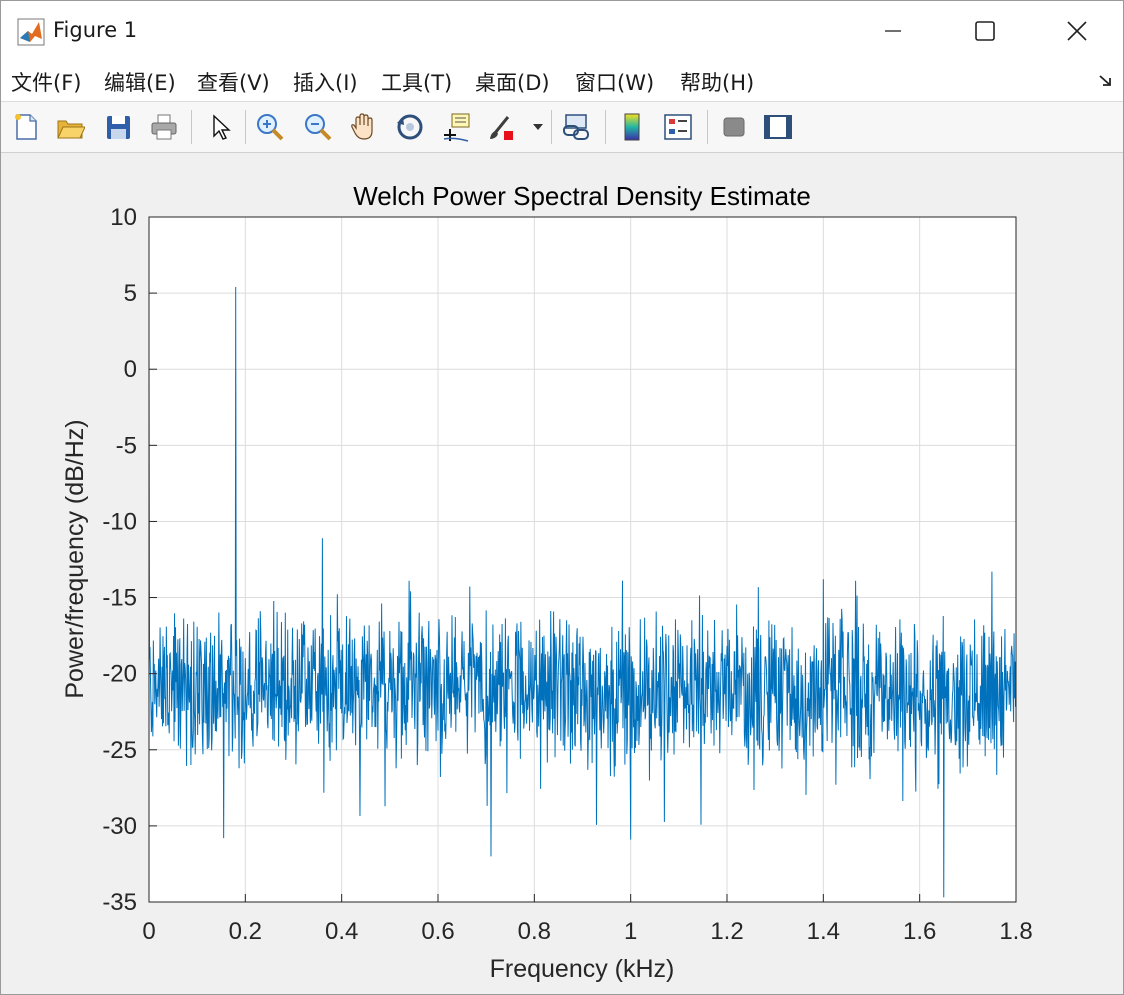 This screenshot has width=1124, height=995. I want to click on y-tick-label: -10, so click(119, 521).